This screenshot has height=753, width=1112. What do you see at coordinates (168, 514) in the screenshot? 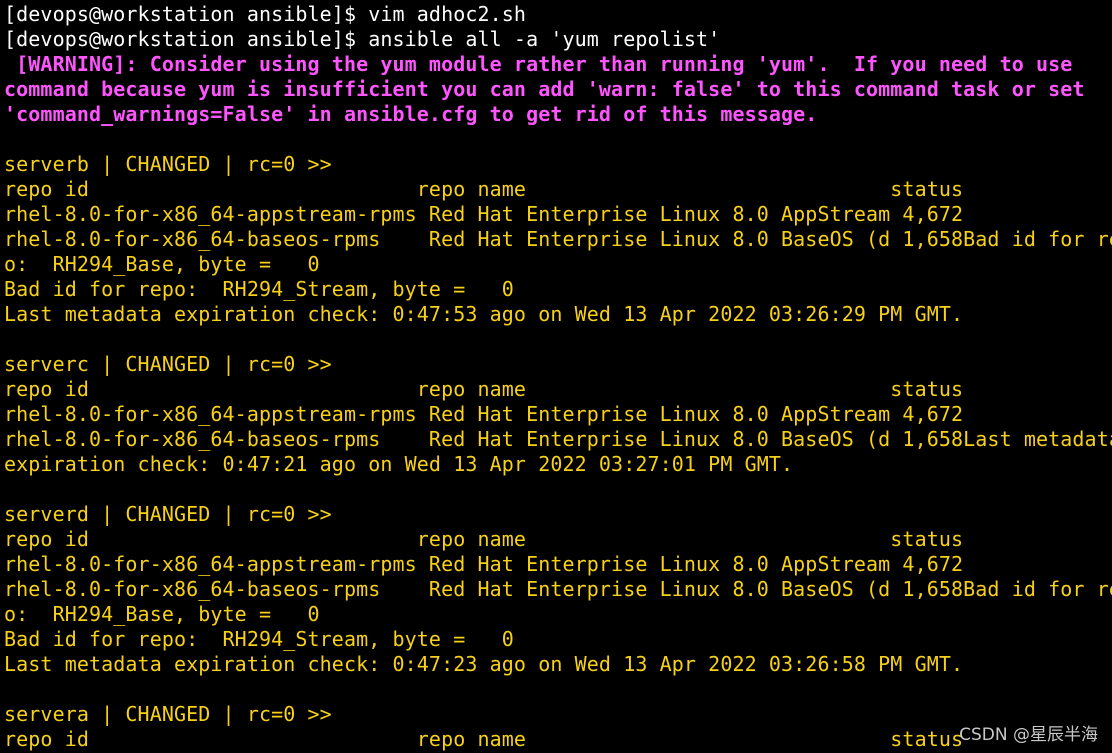
I see `host-header-line: serverd | CHANGED | rc=0 >>` at bounding box center [168, 514].